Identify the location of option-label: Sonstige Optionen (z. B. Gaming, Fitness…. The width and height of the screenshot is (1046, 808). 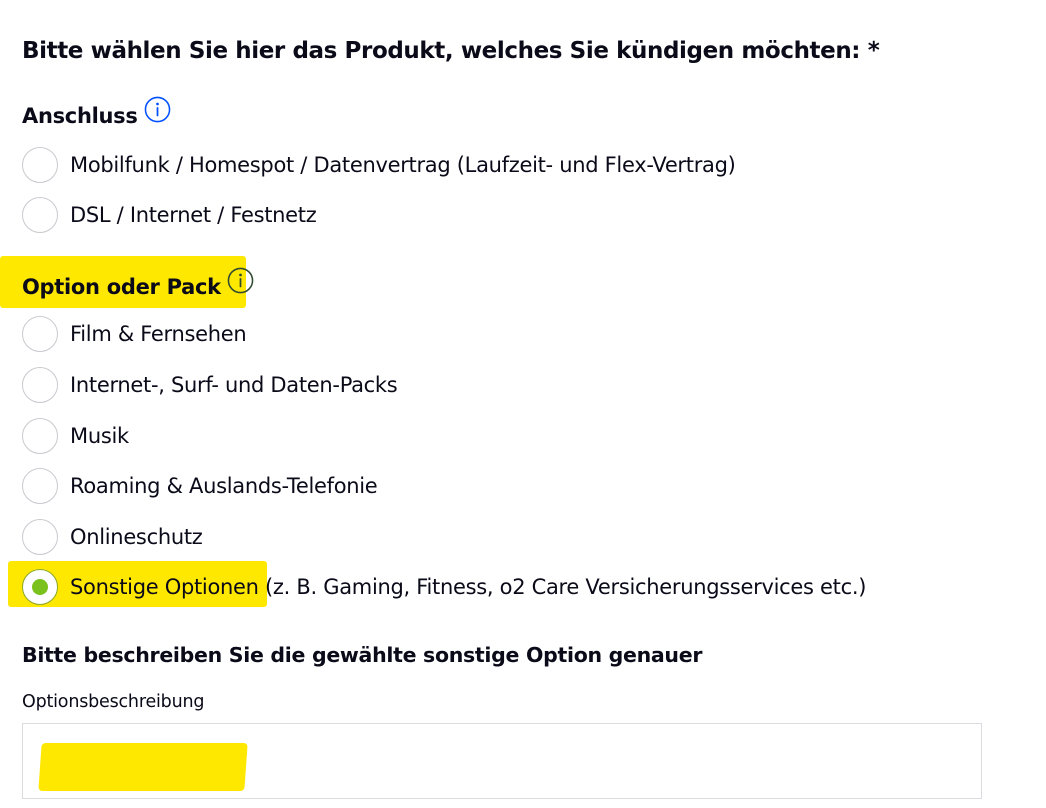
(468, 586).